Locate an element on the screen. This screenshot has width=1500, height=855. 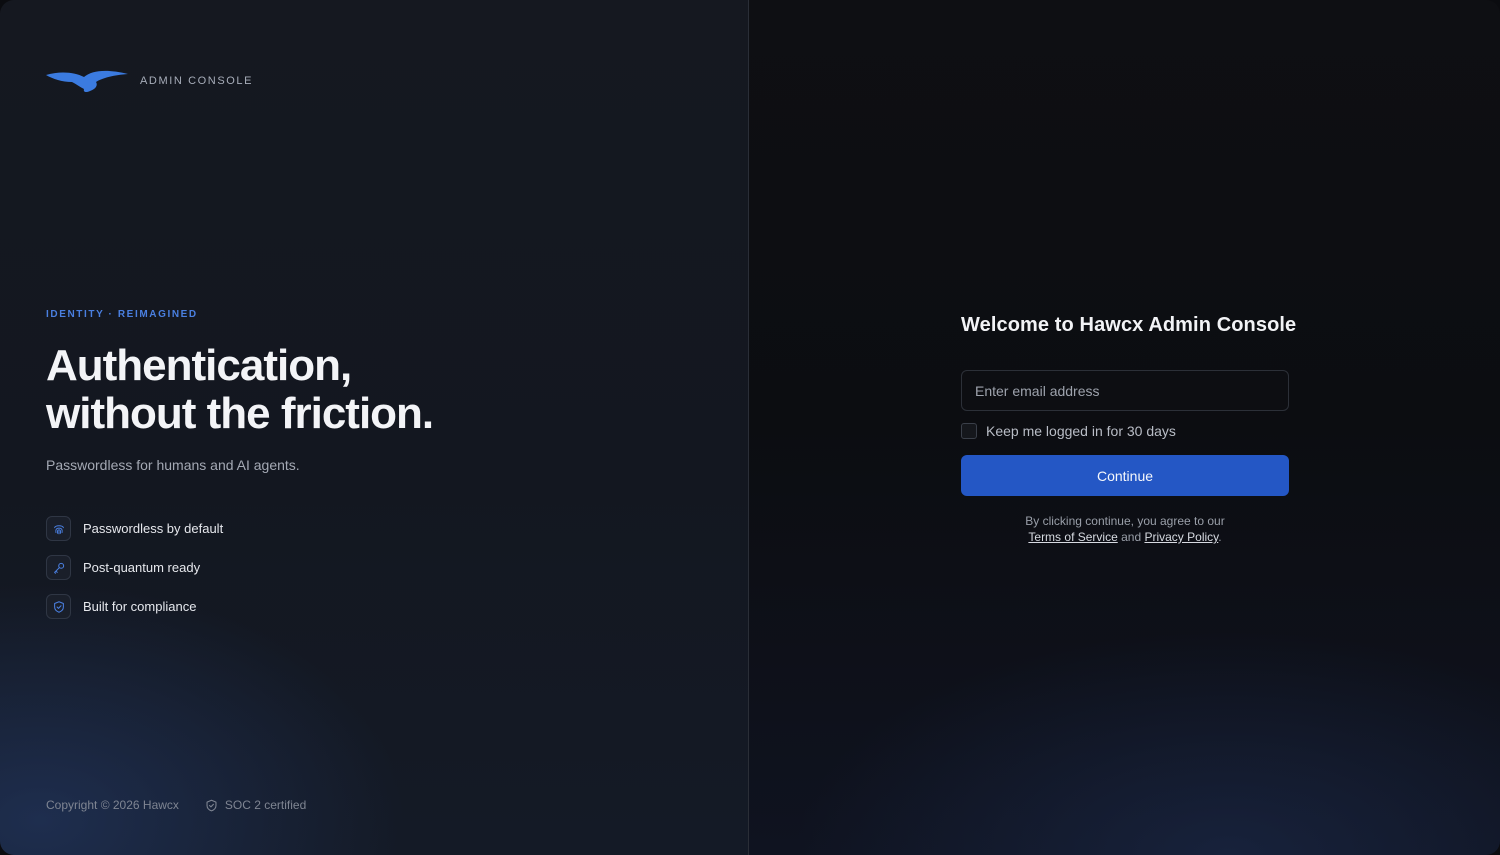
terms-link: Terms of Service is located at coordinates (1072, 537).